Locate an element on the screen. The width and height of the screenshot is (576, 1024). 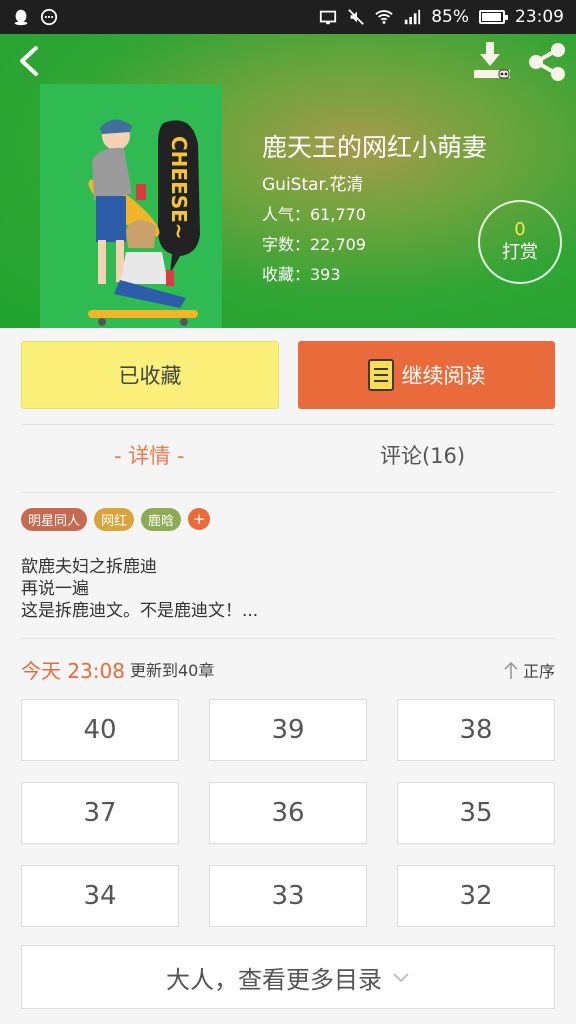
reward-button: 0 打赏 is located at coordinates (520, 242).